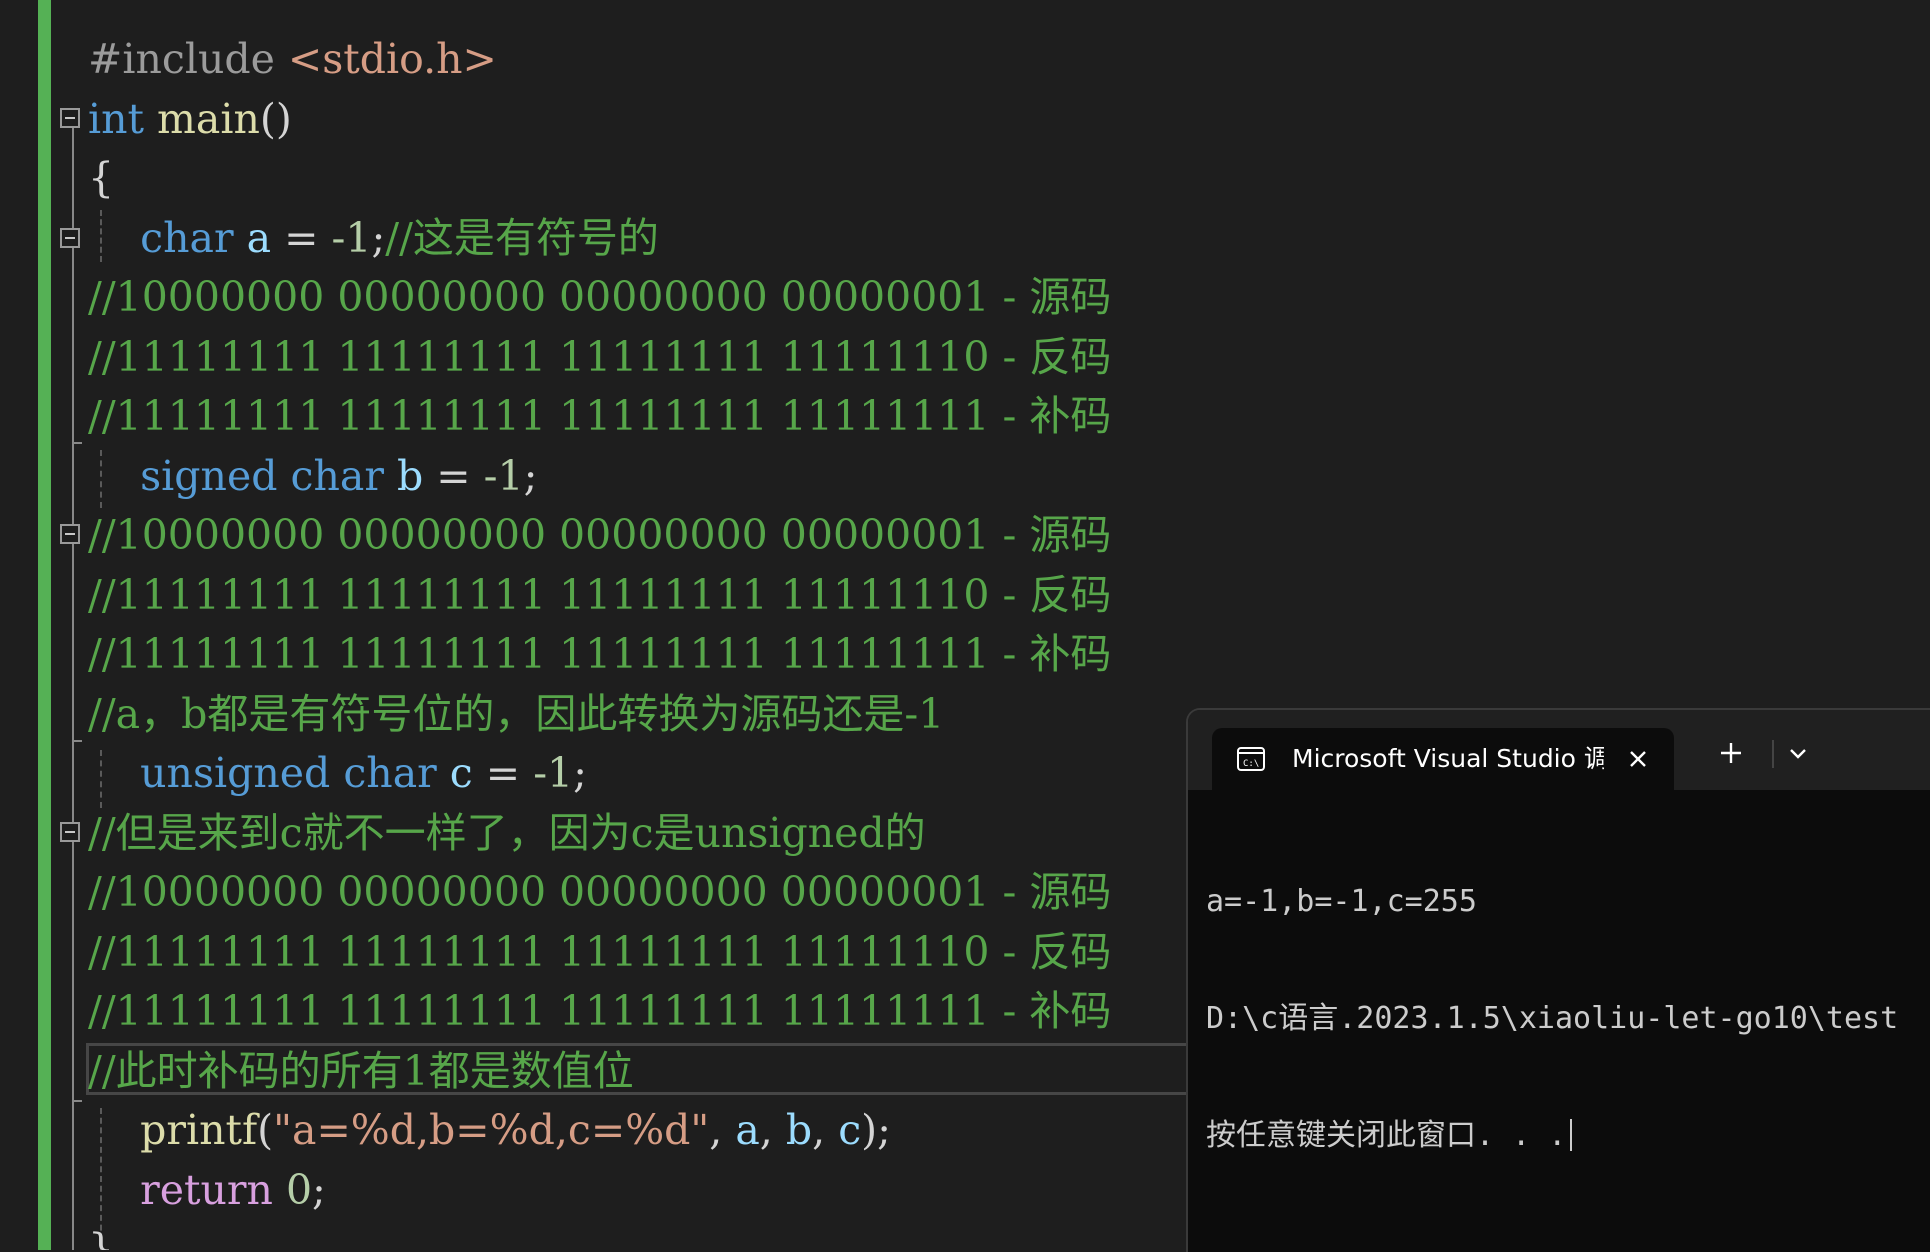  I want to click on code-token: int, so click(116, 118).